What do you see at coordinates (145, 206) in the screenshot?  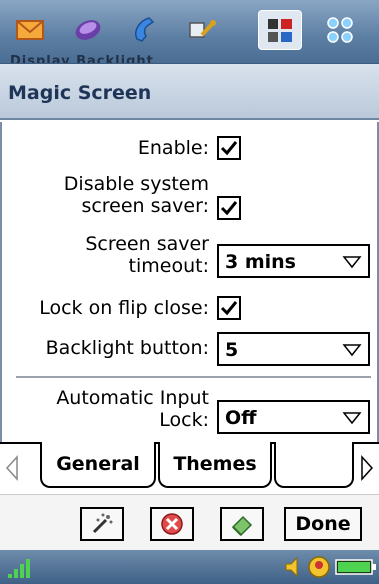 I see `disable-saver-label-line2: screen saver:` at bounding box center [145, 206].